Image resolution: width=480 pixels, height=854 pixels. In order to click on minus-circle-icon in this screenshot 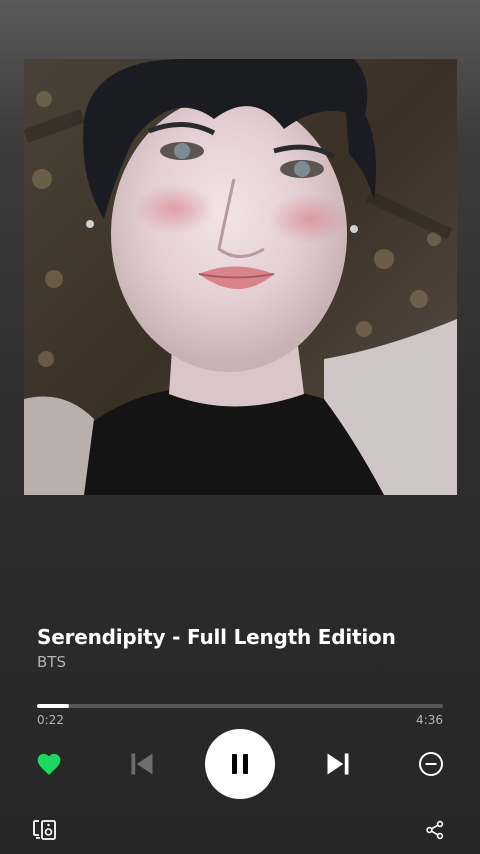, I will do `click(431, 764)`.